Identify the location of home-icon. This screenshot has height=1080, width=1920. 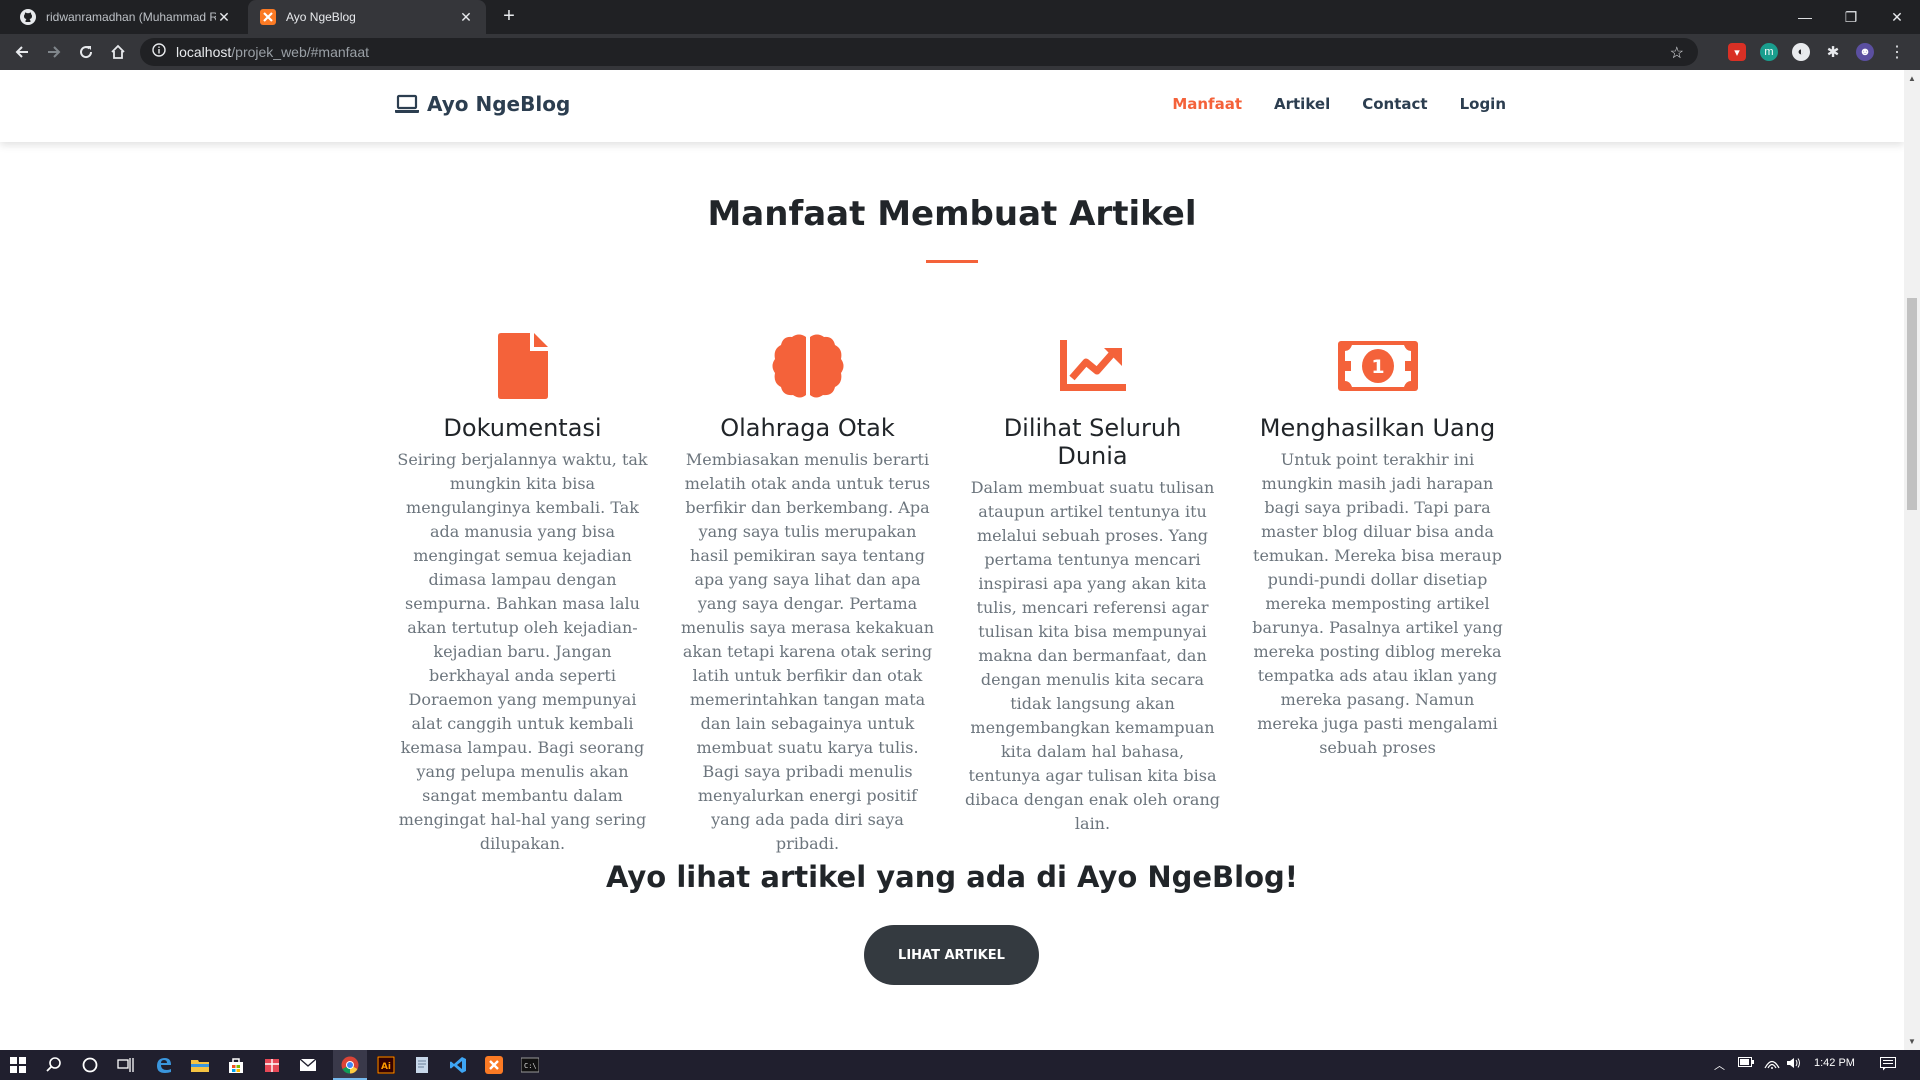
(118, 52).